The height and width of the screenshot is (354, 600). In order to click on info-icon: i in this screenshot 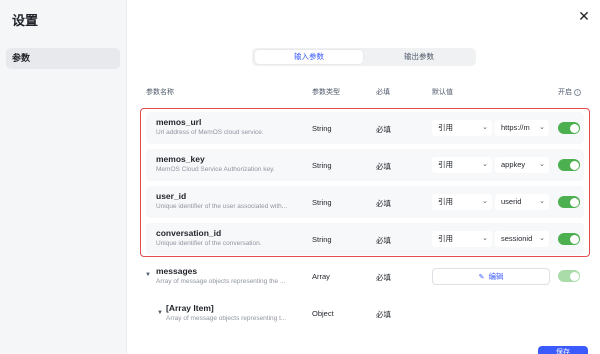, I will do `click(577, 92)`.